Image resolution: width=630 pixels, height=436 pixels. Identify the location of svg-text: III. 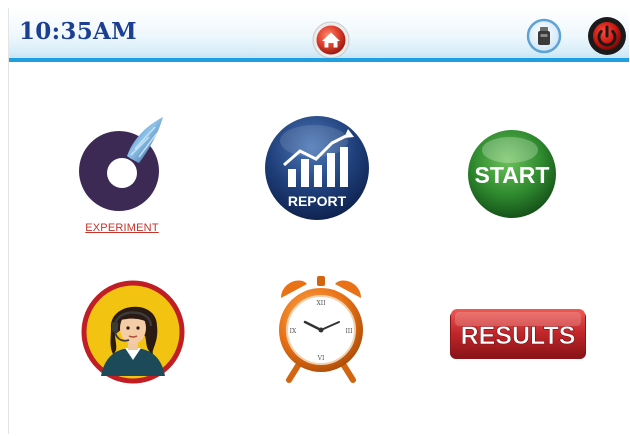
(349, 331).